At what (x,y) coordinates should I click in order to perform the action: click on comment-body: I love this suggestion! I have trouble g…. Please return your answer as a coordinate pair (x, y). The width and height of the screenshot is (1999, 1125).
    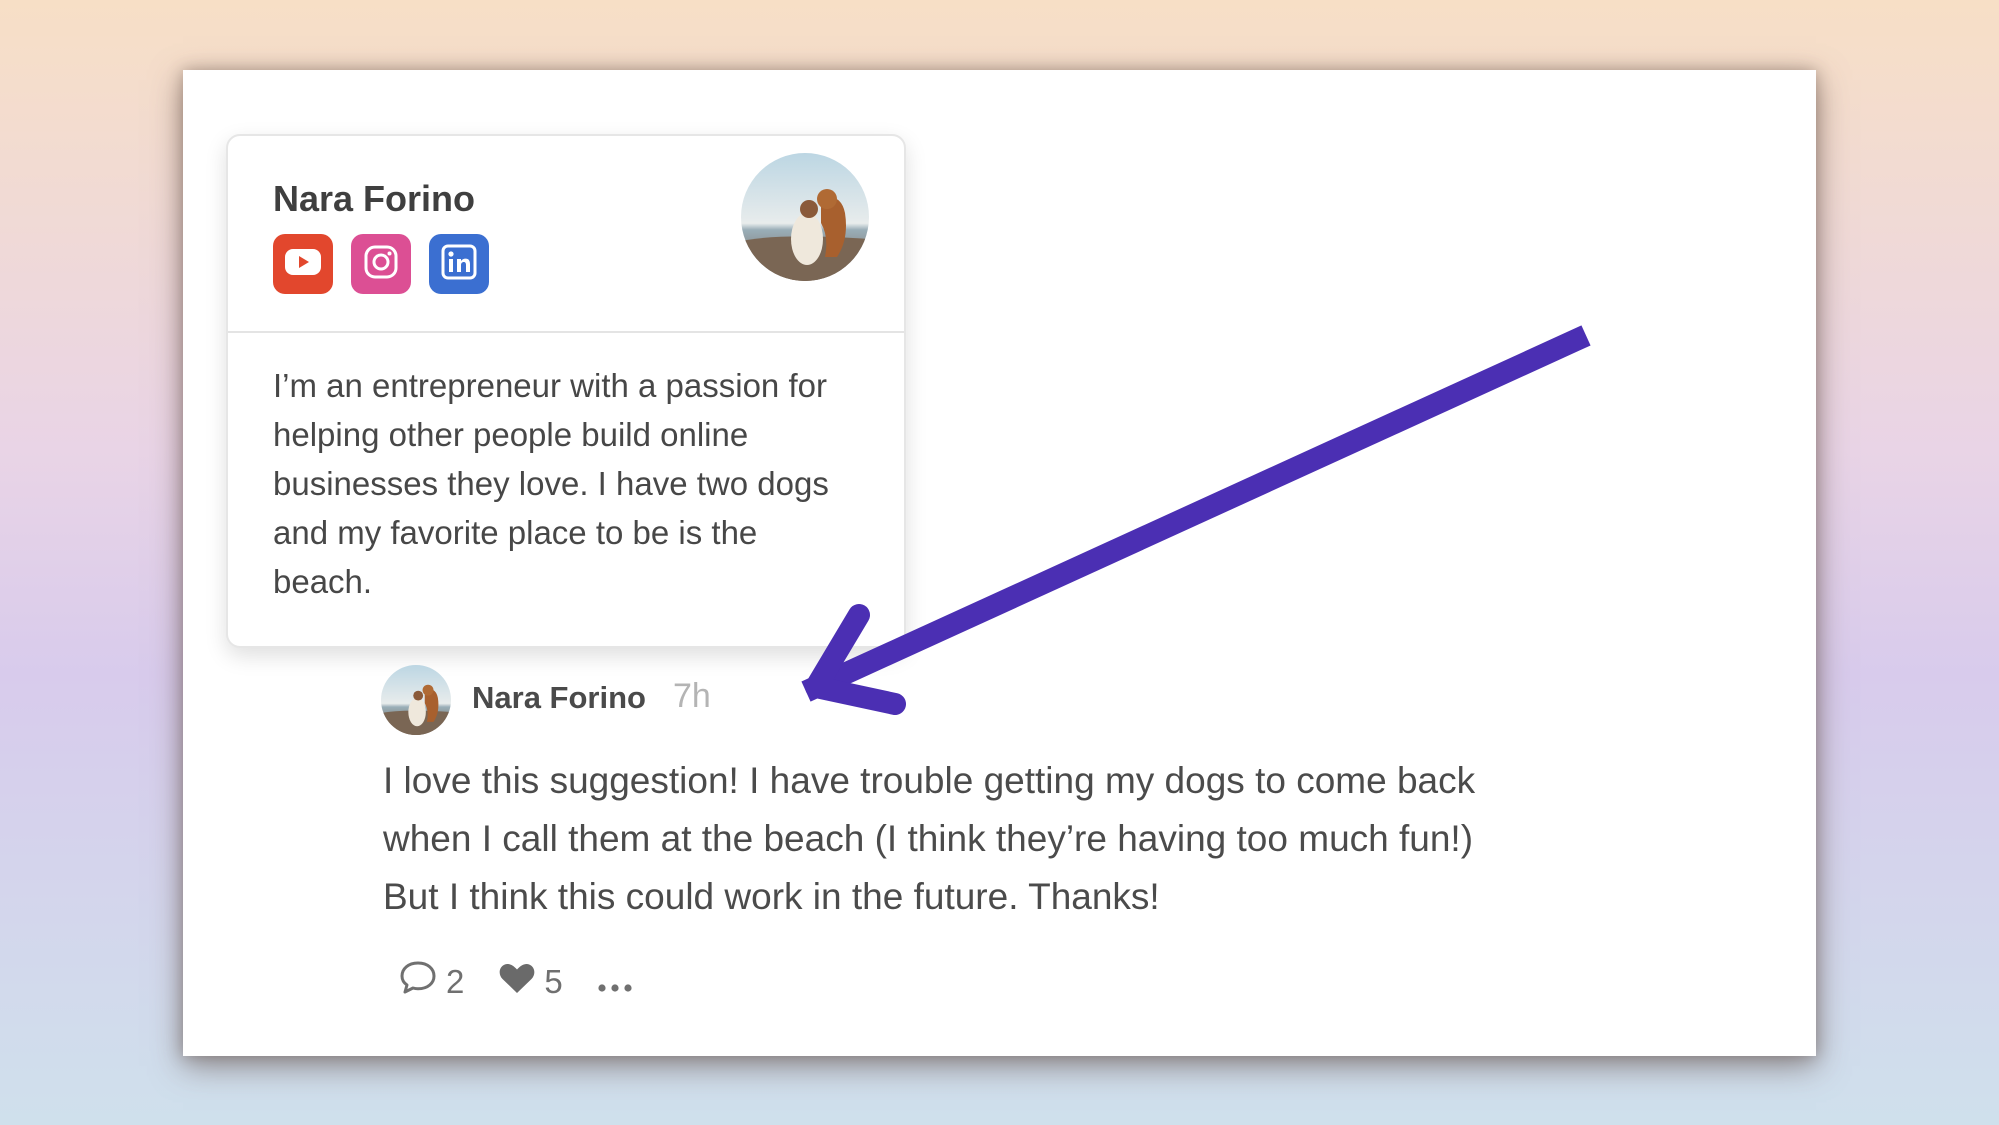
    Looking at the image, I should click on (983, 839).